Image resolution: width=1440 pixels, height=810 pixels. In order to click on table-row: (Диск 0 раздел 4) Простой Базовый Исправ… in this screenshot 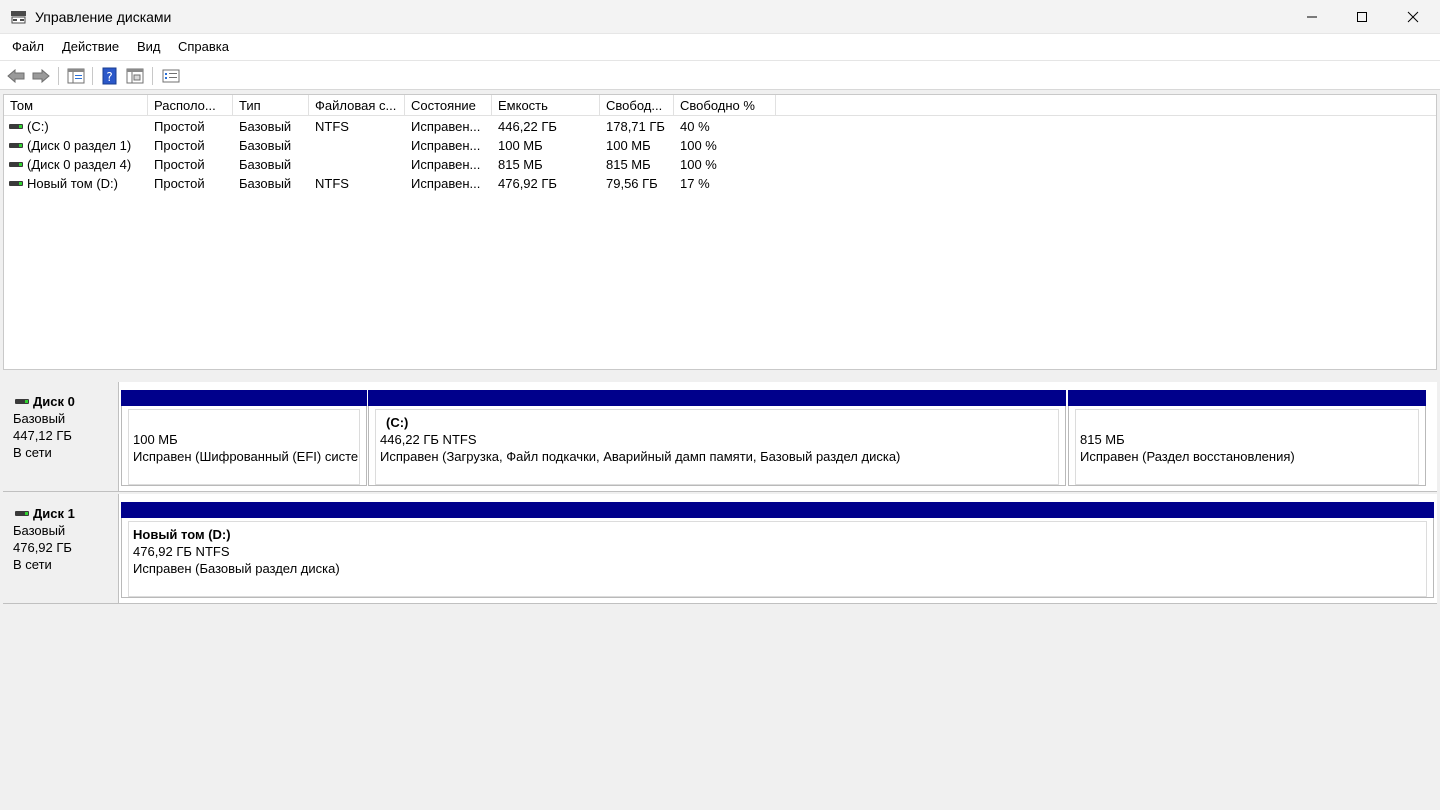, I will do `click(720, 164)`.